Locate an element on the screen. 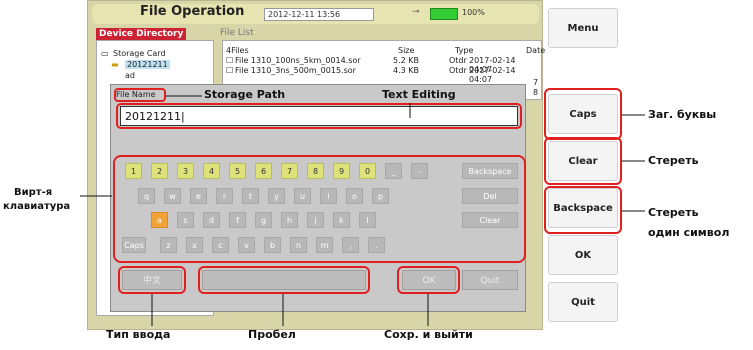 The image size is (753, 350). virtual-keyboard-annotation: клавиатура is located at coordinates (37, 206).